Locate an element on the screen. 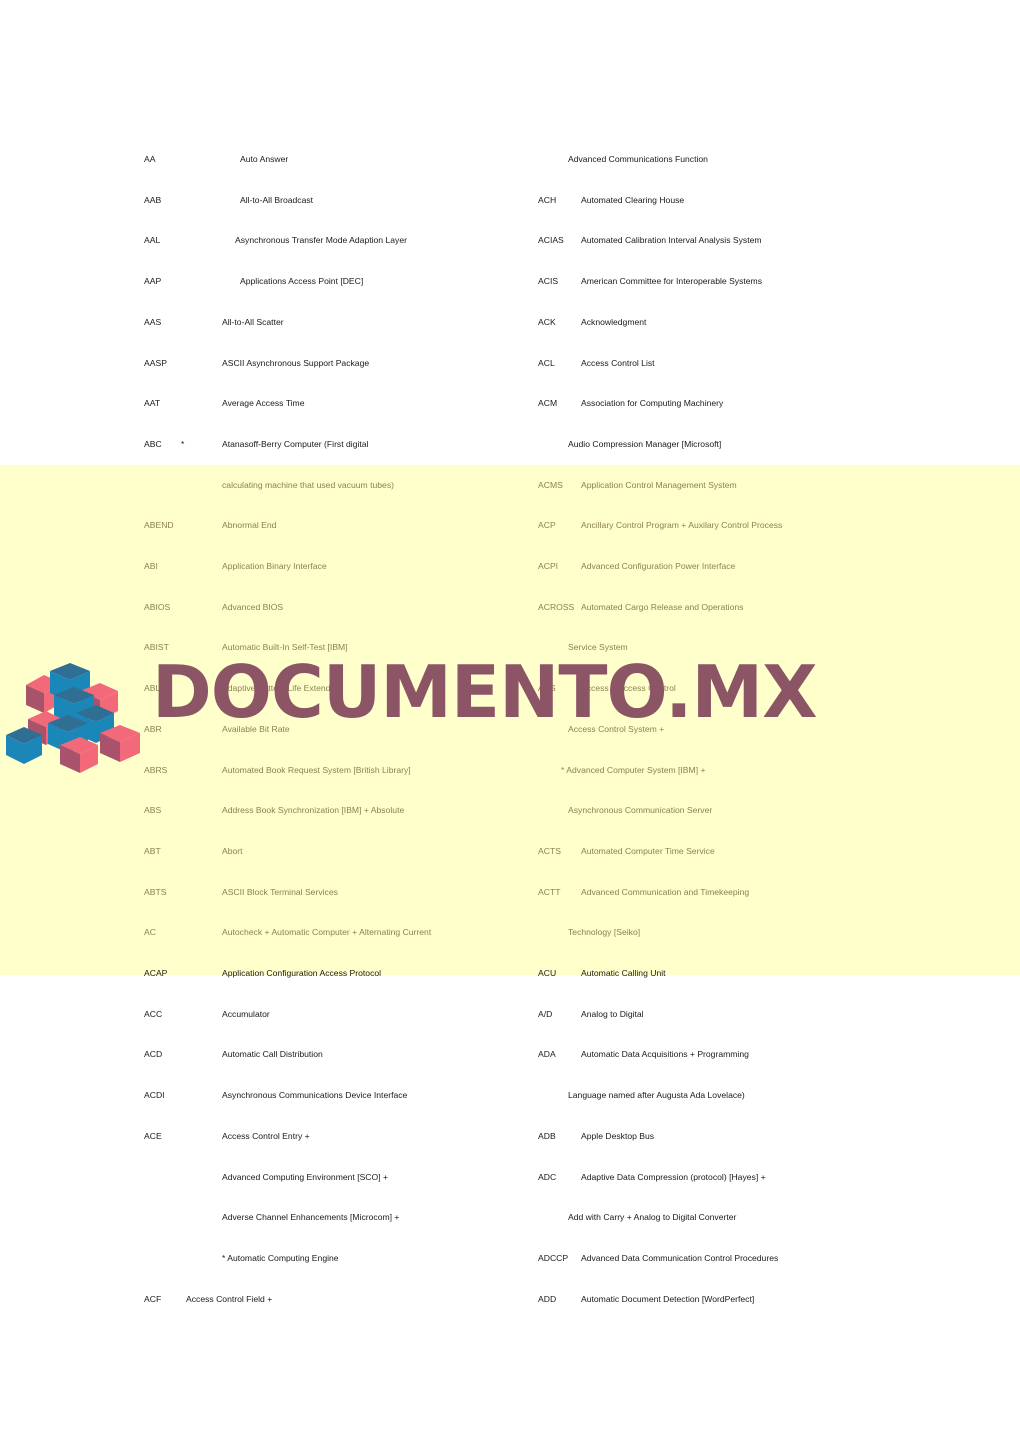  definition-left: Applications Access Point [DEC] is located at coordinates (302, 281).